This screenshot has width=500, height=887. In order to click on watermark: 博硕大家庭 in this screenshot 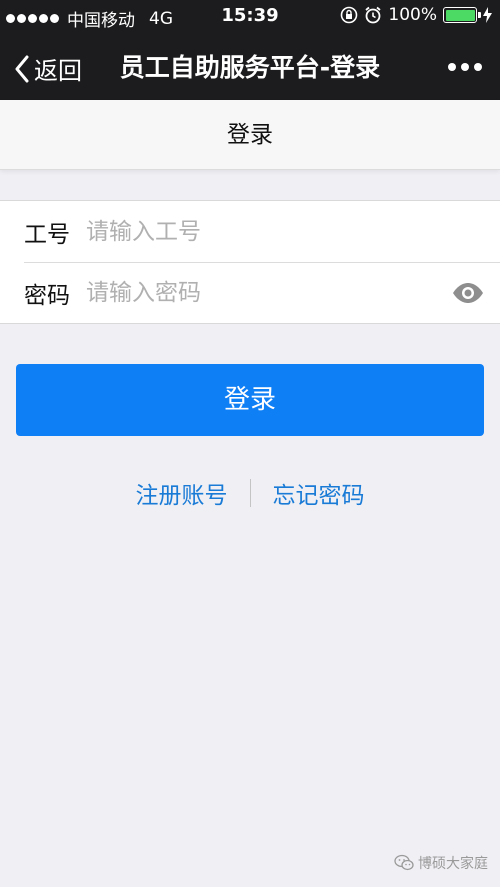, I will do `click(441, 863)`.